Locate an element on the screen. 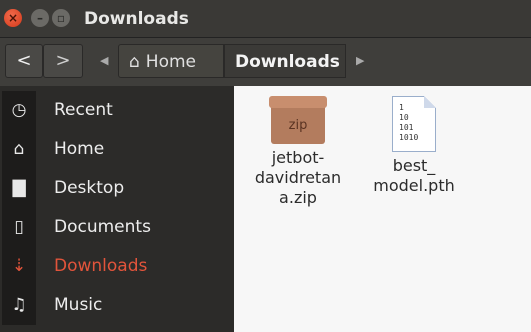 This screenshot has height=332, width=531. binary-line: 1010 is located at coordinates (409, 137).